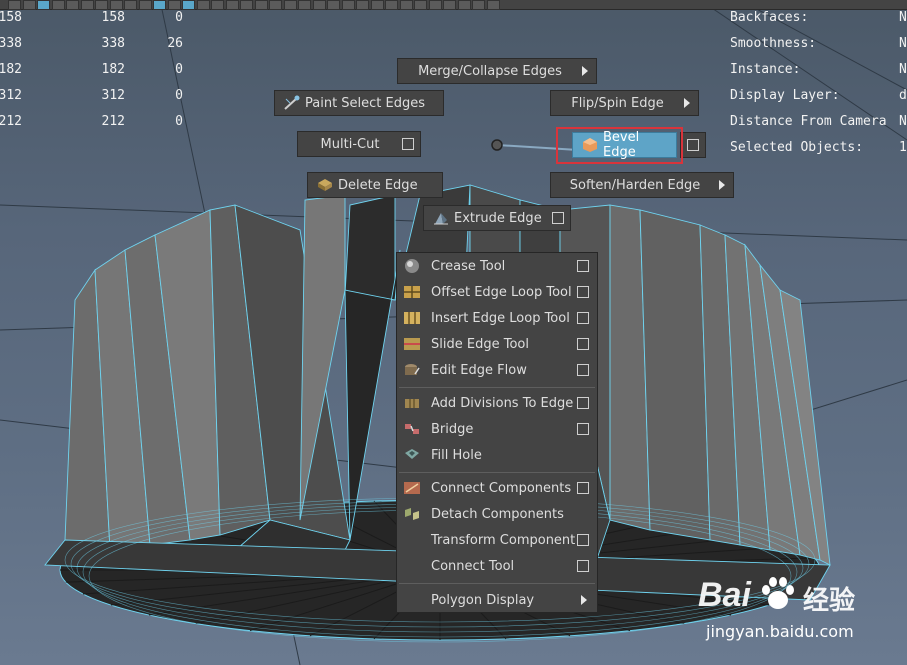  Describe the element at coordinates (412, 514) in the screenshot. I see `detach-components-icon` at that location.